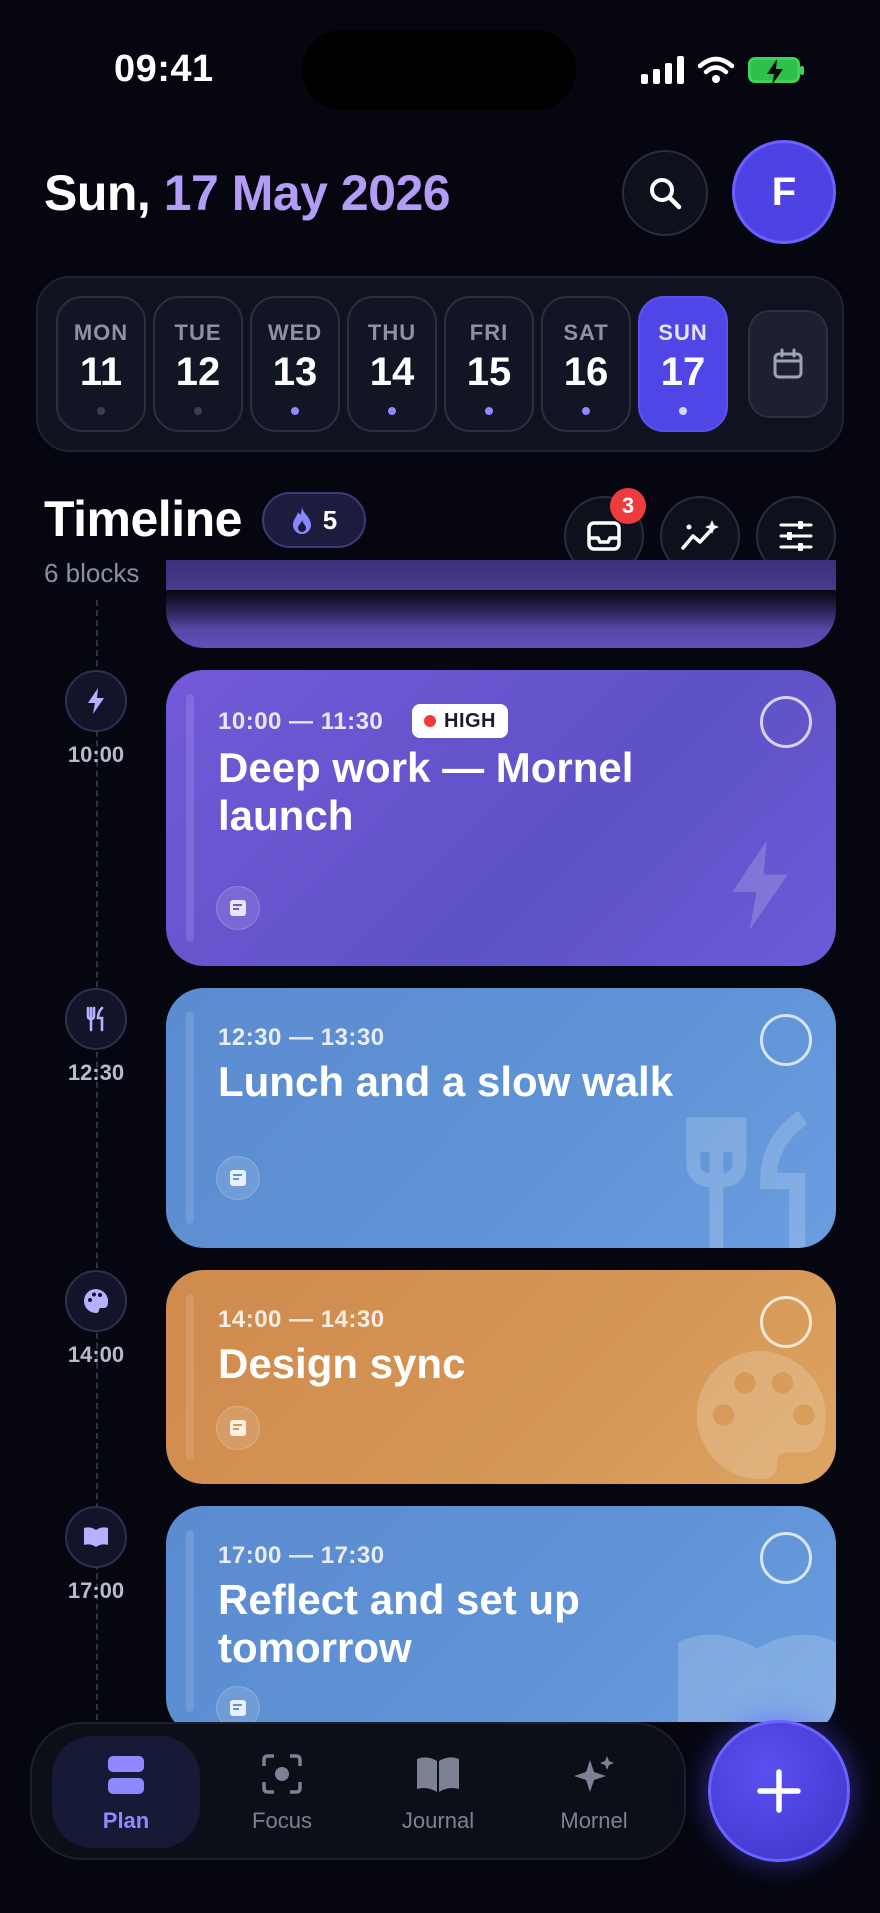  I want to click on flame-icon, so click(301, 520).